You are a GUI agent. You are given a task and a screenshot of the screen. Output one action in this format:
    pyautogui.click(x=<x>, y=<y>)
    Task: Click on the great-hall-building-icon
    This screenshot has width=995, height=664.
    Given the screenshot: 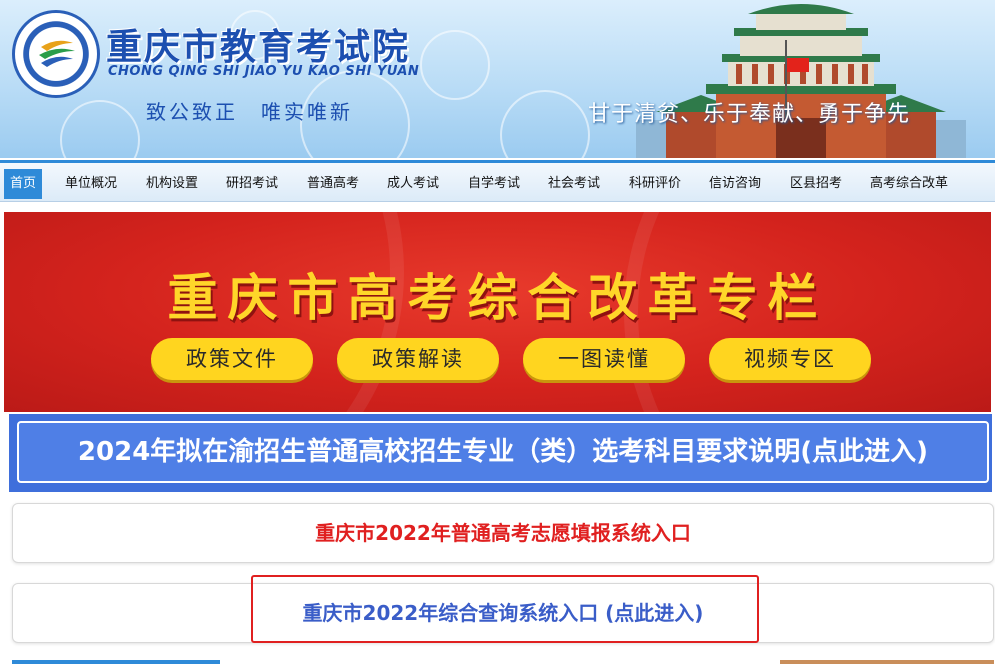 What is the action you would take?
    pyautogui.click(x=801, y=81)
    